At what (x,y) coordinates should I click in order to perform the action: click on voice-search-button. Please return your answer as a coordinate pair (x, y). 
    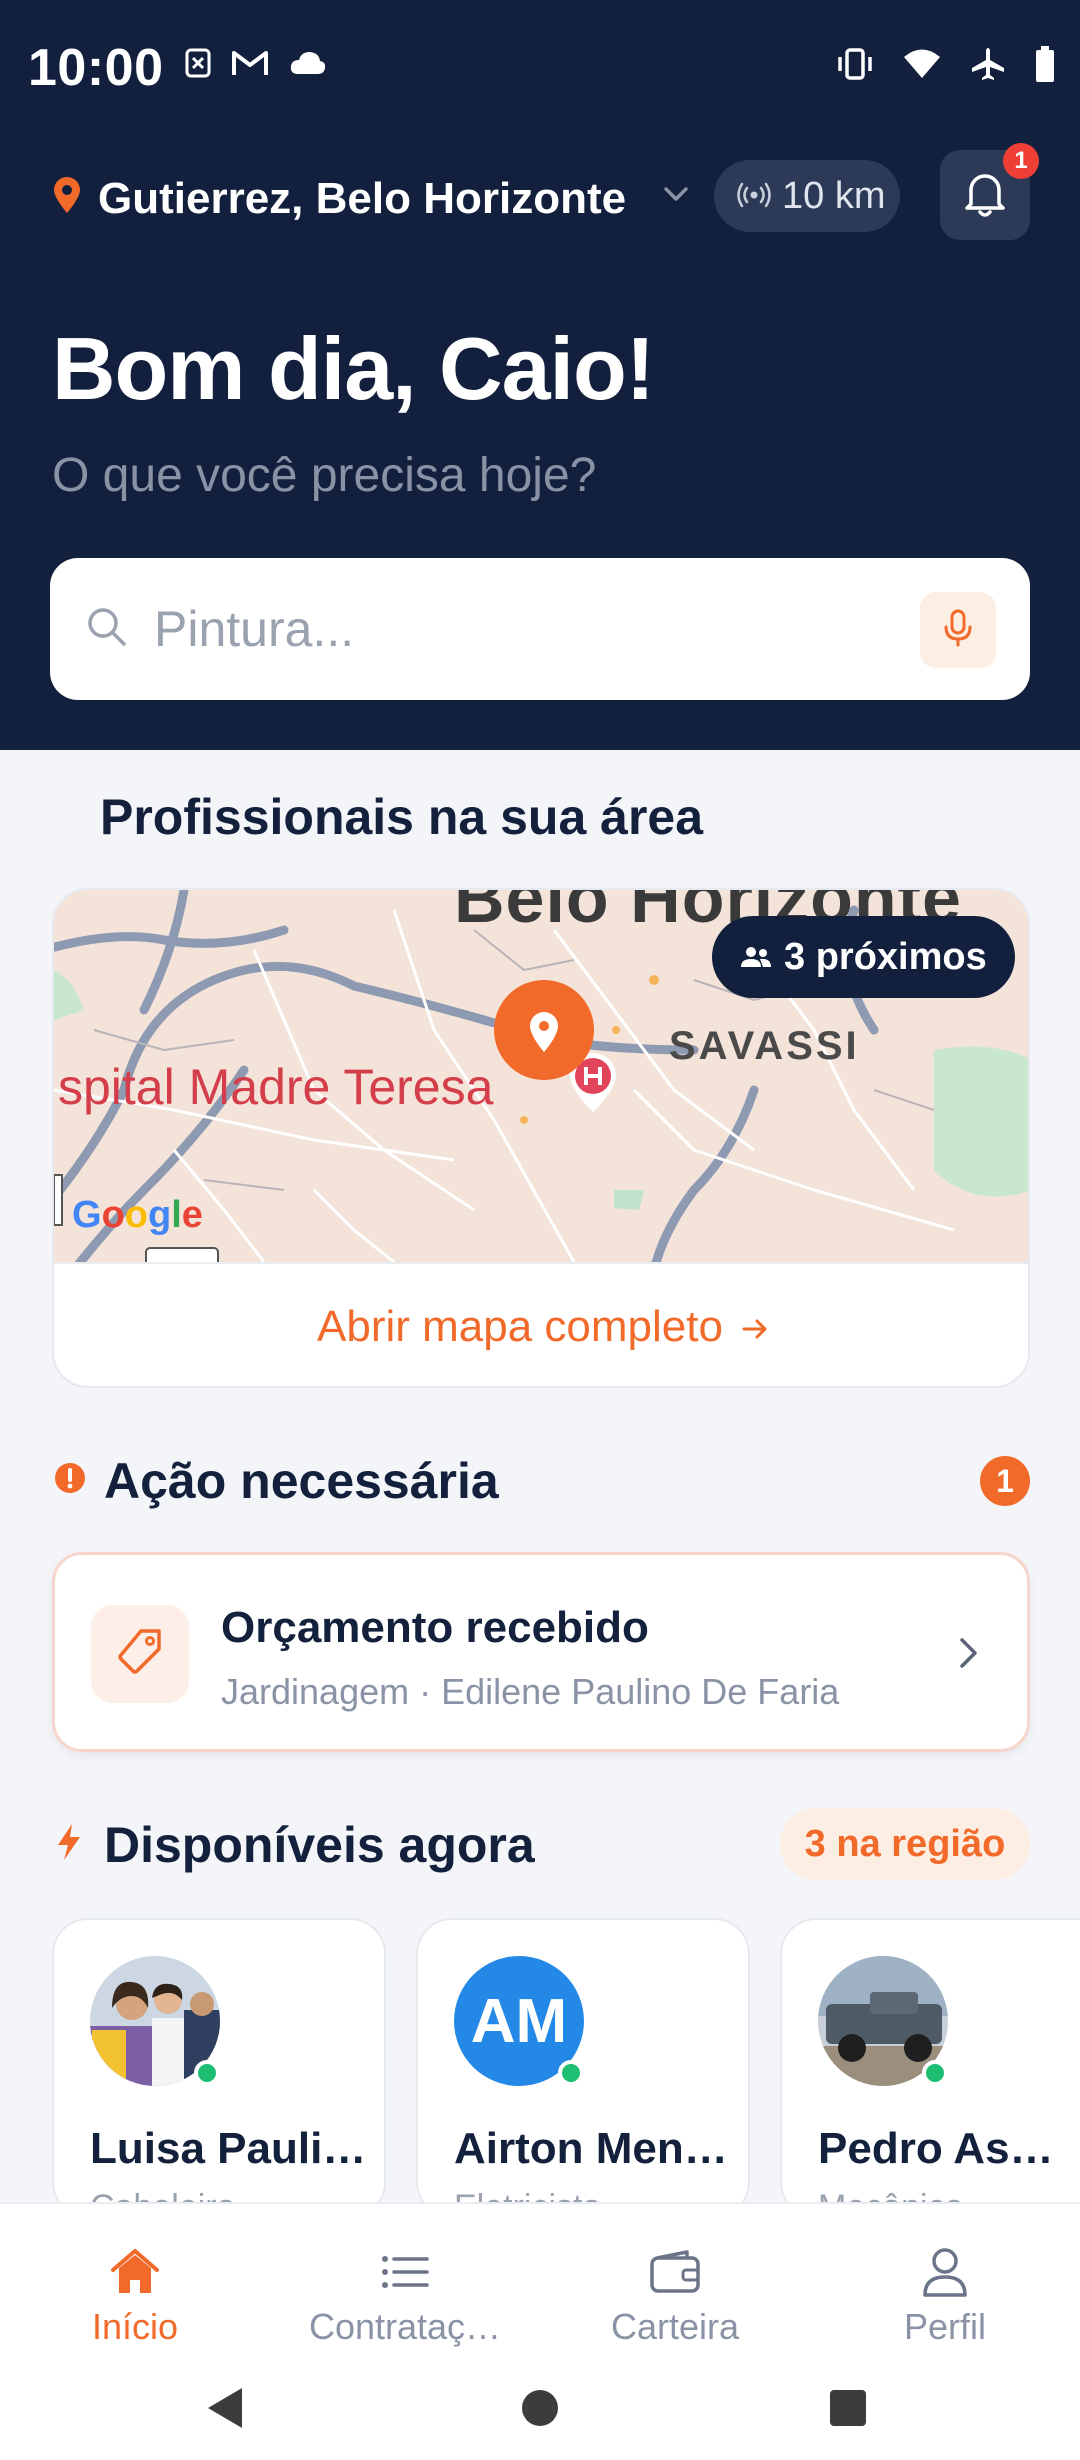
    Looking at the image, I should click on (958, 630).